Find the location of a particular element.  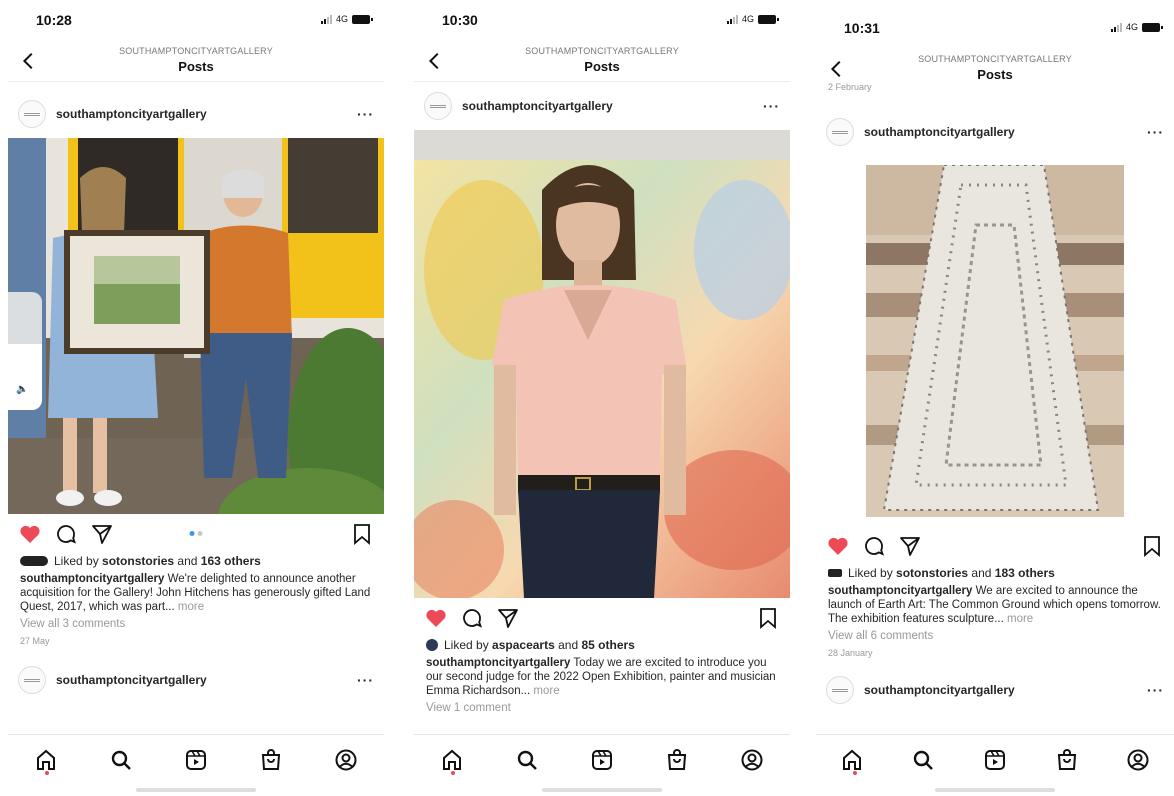

likes-line: Liked by sotonstories and 183 others is located at coordinates (995, 573).